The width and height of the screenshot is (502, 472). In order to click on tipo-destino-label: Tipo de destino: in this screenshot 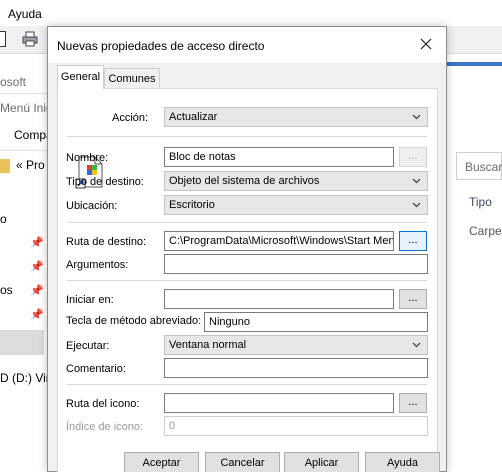, I will do `click(105, 182)`.